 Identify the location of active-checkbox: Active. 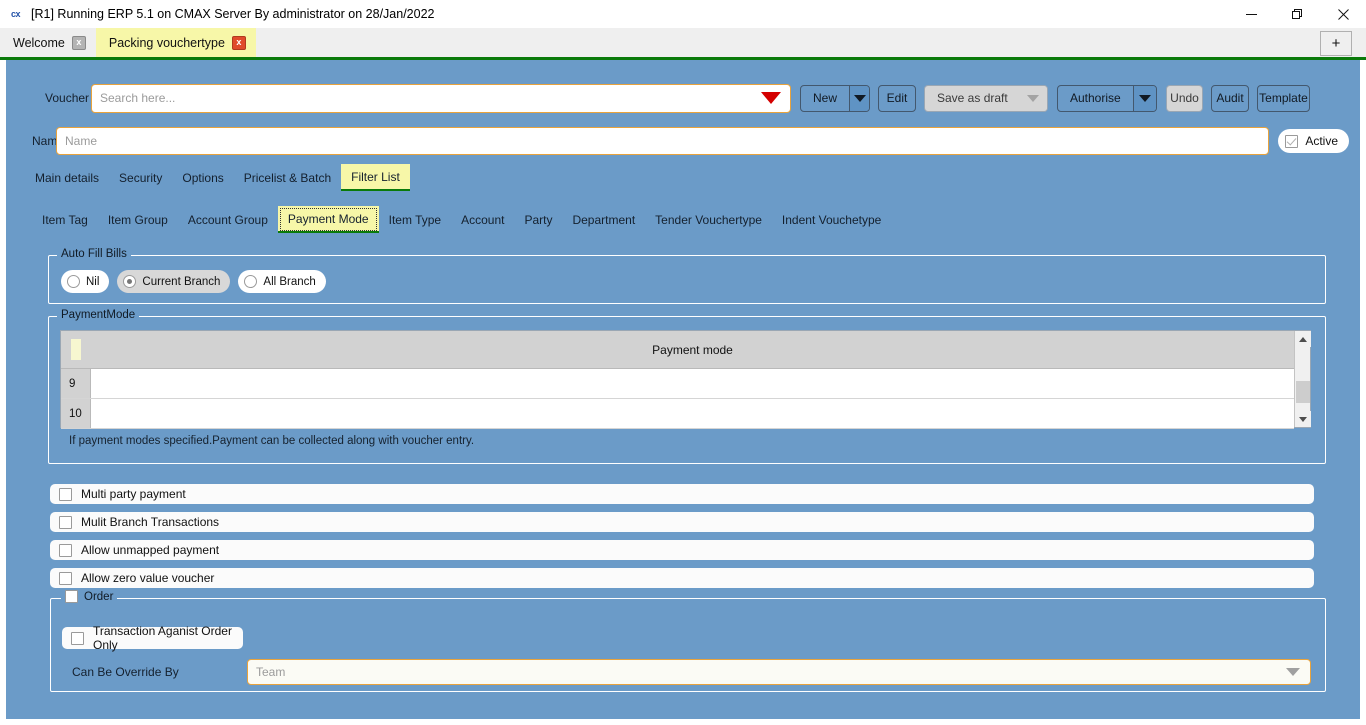
(1313, 141).